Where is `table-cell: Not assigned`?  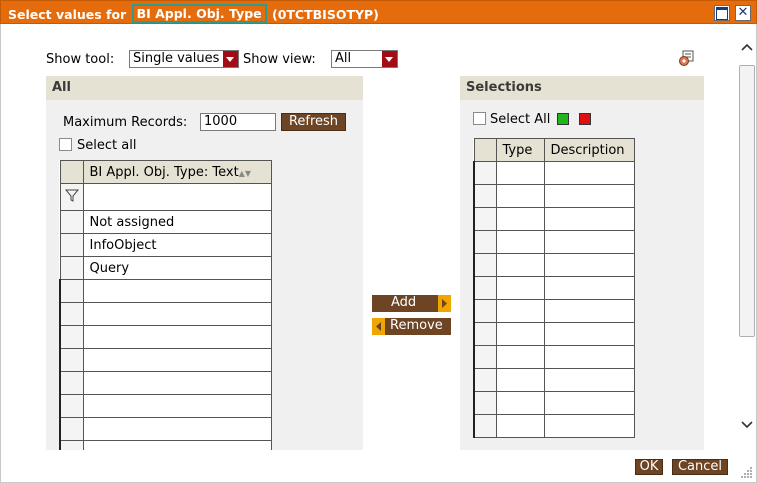
table-cell: Not assigned is located at coordinates (177, 222).